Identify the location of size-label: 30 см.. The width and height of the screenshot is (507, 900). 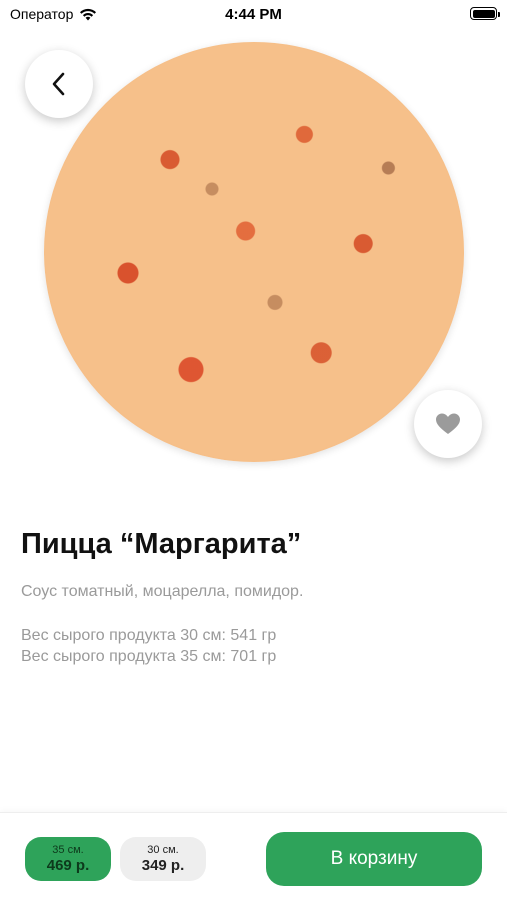
(163, 849).